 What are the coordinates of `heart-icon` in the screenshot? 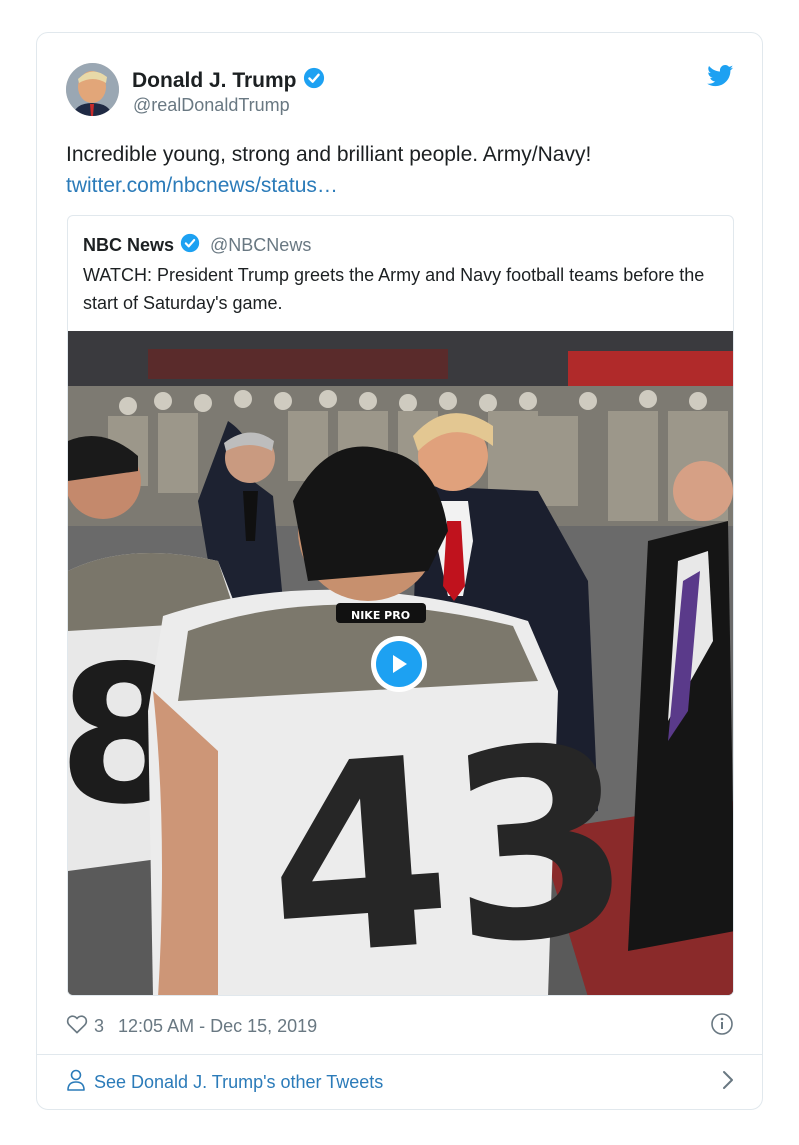 It's located at (77, 1026).